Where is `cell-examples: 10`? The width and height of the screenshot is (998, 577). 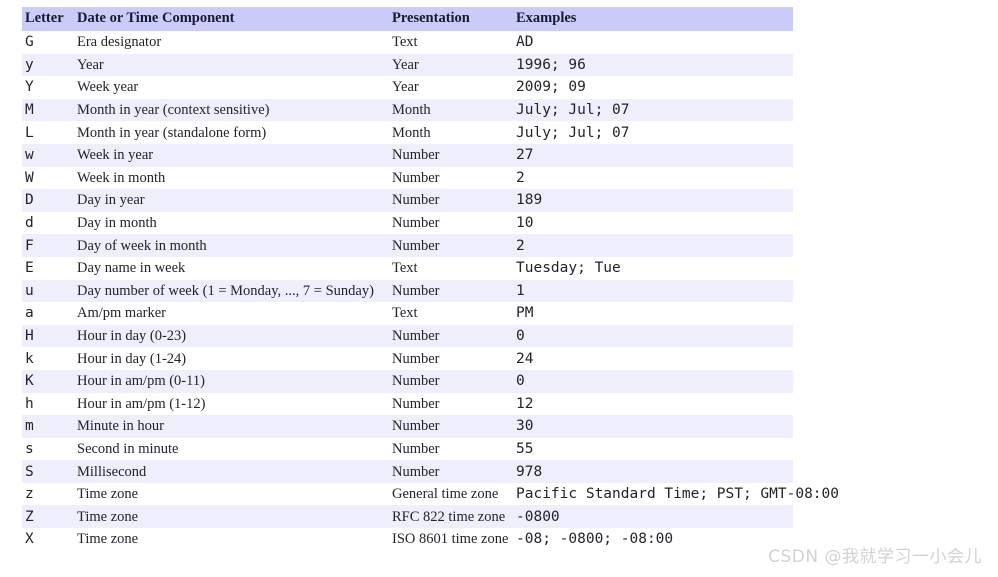 cell-examples: 10 is located at coordinates (653, 223).